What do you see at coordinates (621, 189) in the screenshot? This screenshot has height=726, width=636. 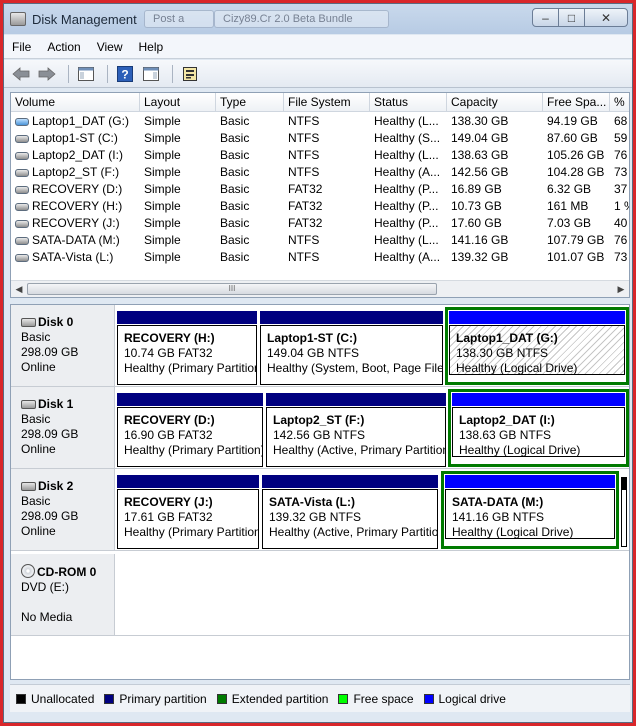 I see `pct-cell: 37` at bounding box center [621, 189].